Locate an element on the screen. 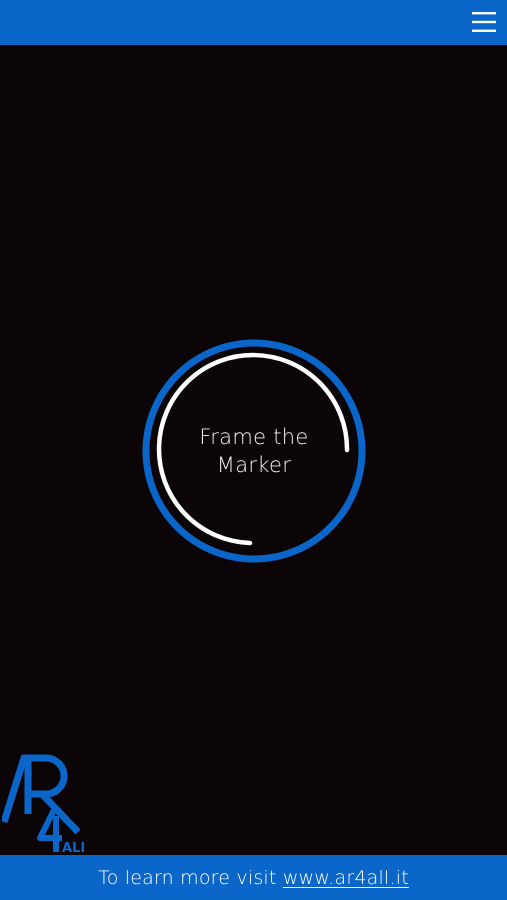 Image resolution: width=507 pixels, height=900 pixels. marker-frame: Frame the Marker is located at coordinates (254, 451).